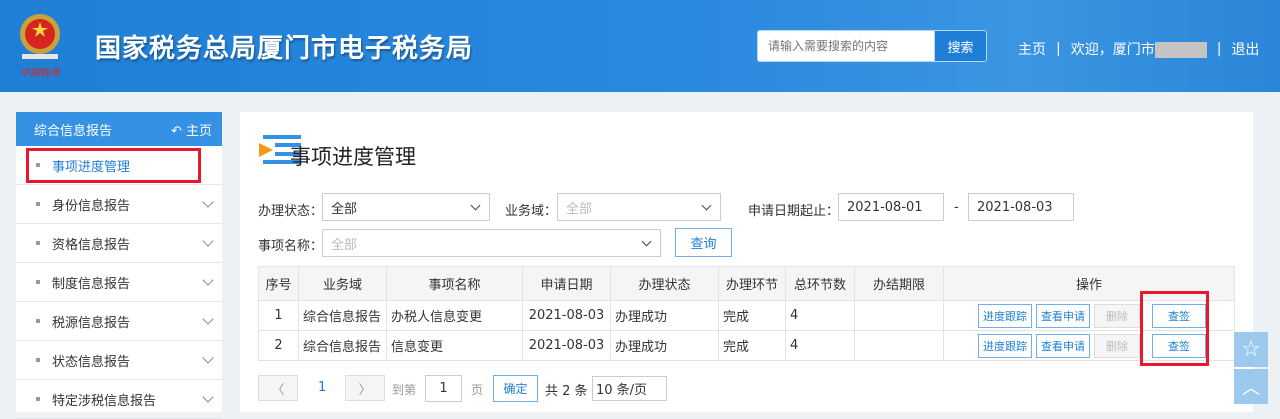 The height and width of the screenshot is (419, 1280). Describe the element at coordinates (278, 315) in the screenshot. I see `cell: 1` at that location.